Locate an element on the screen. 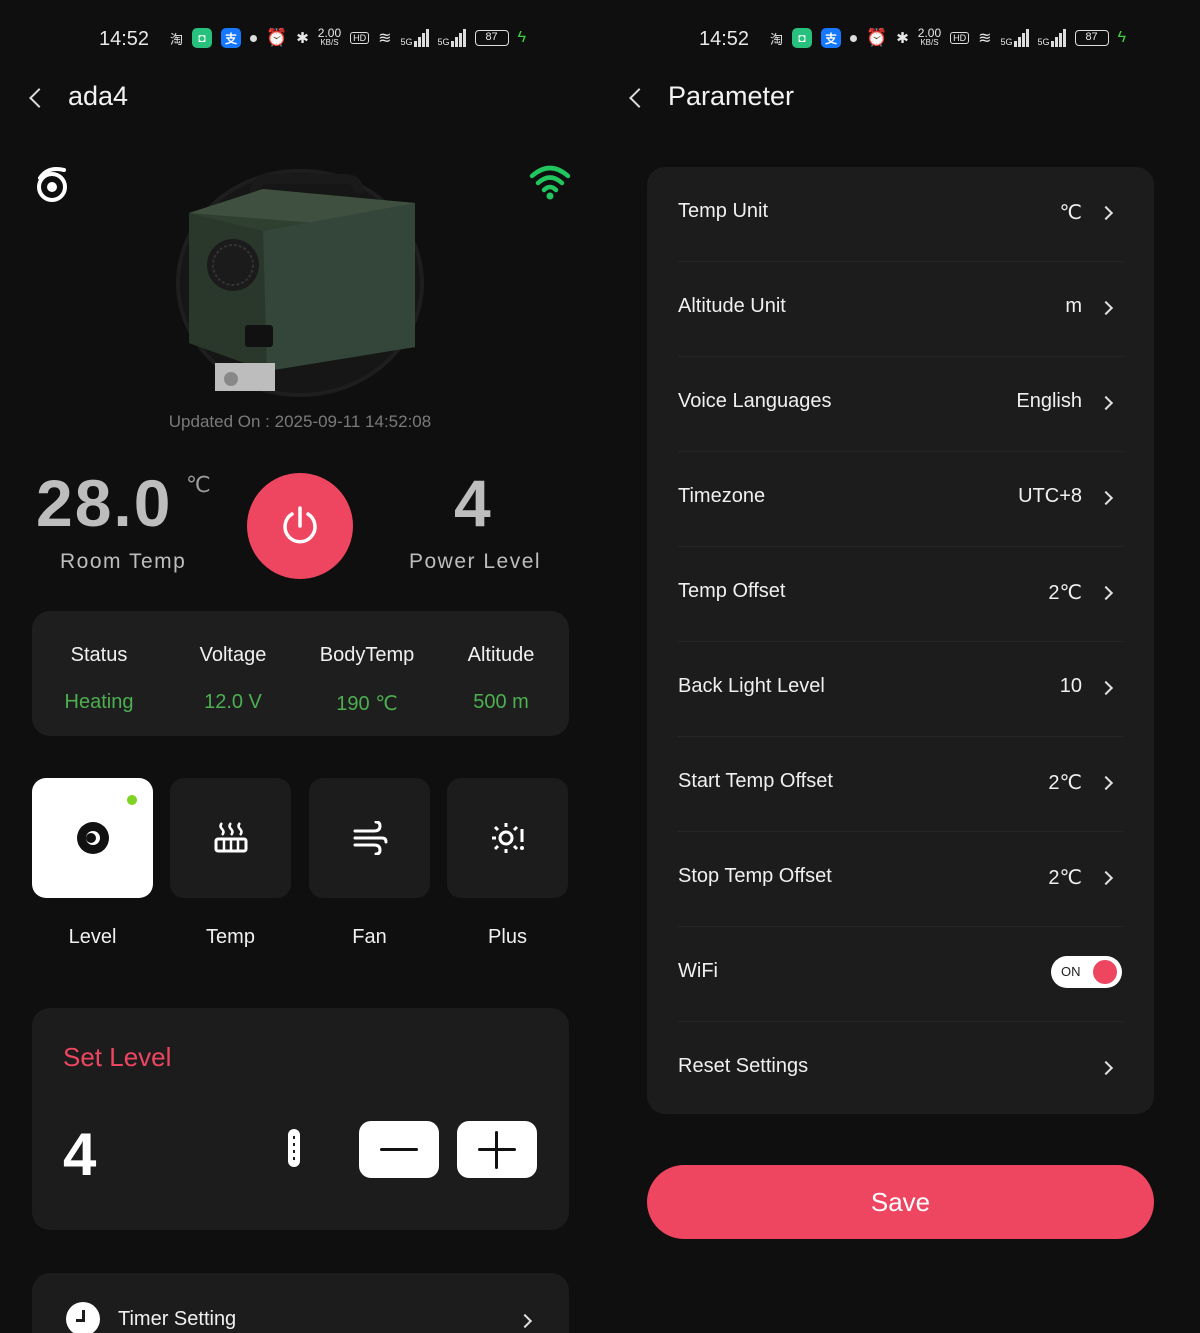 The height and width of the screenshot is (1333, 1200). param-row-temp-unit: Temp Unit ℃ is located at coordinates (900, 214).